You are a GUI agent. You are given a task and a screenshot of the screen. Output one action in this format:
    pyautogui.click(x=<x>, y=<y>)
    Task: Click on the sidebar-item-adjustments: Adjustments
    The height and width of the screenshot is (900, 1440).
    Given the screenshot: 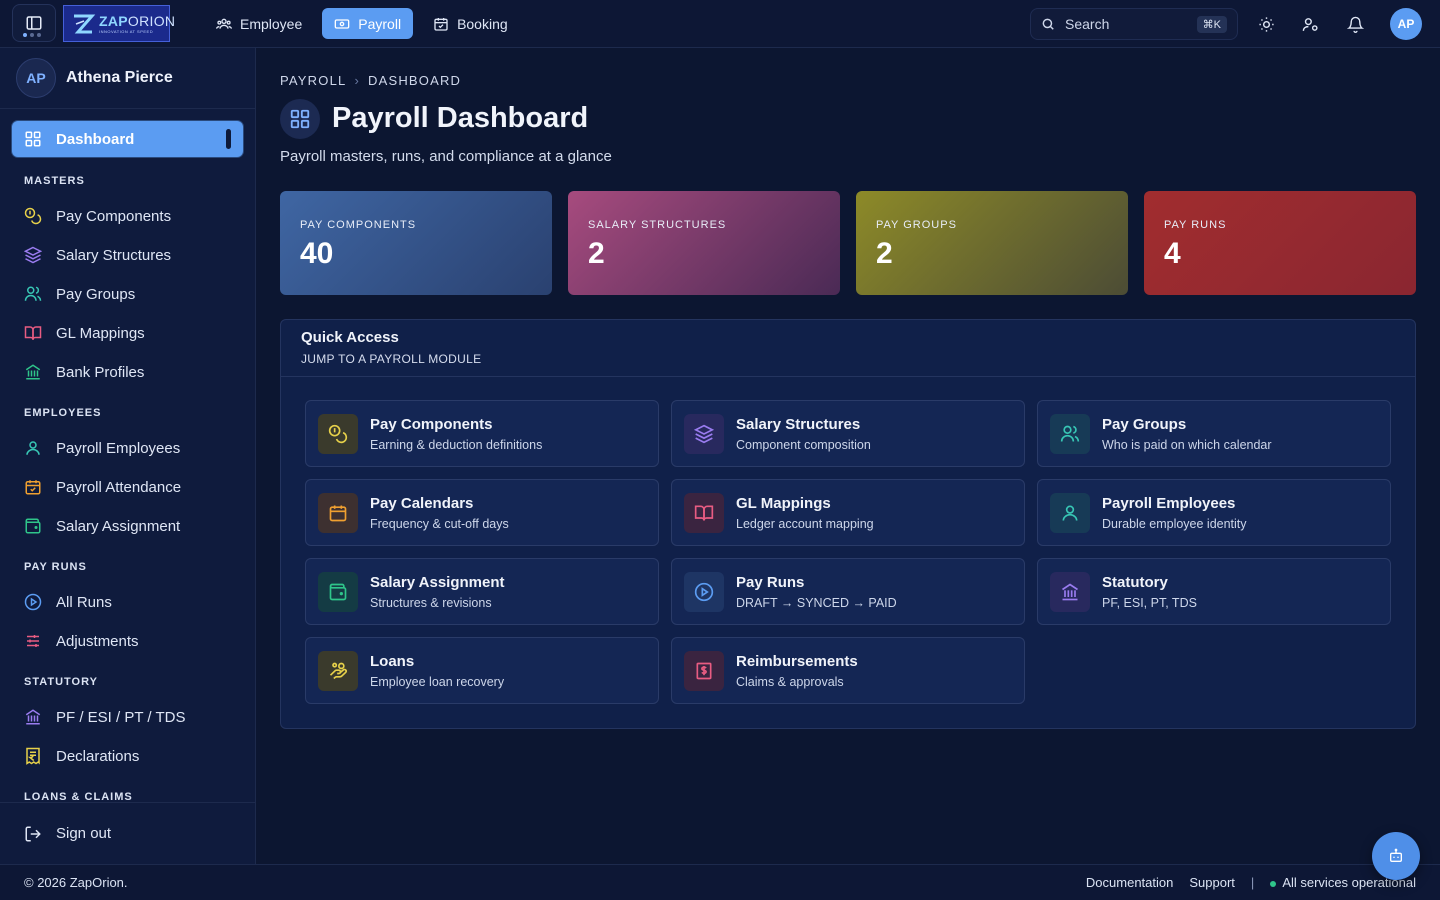 What is the action you would take?
    pyautogui.click(x=81, y=641)
    